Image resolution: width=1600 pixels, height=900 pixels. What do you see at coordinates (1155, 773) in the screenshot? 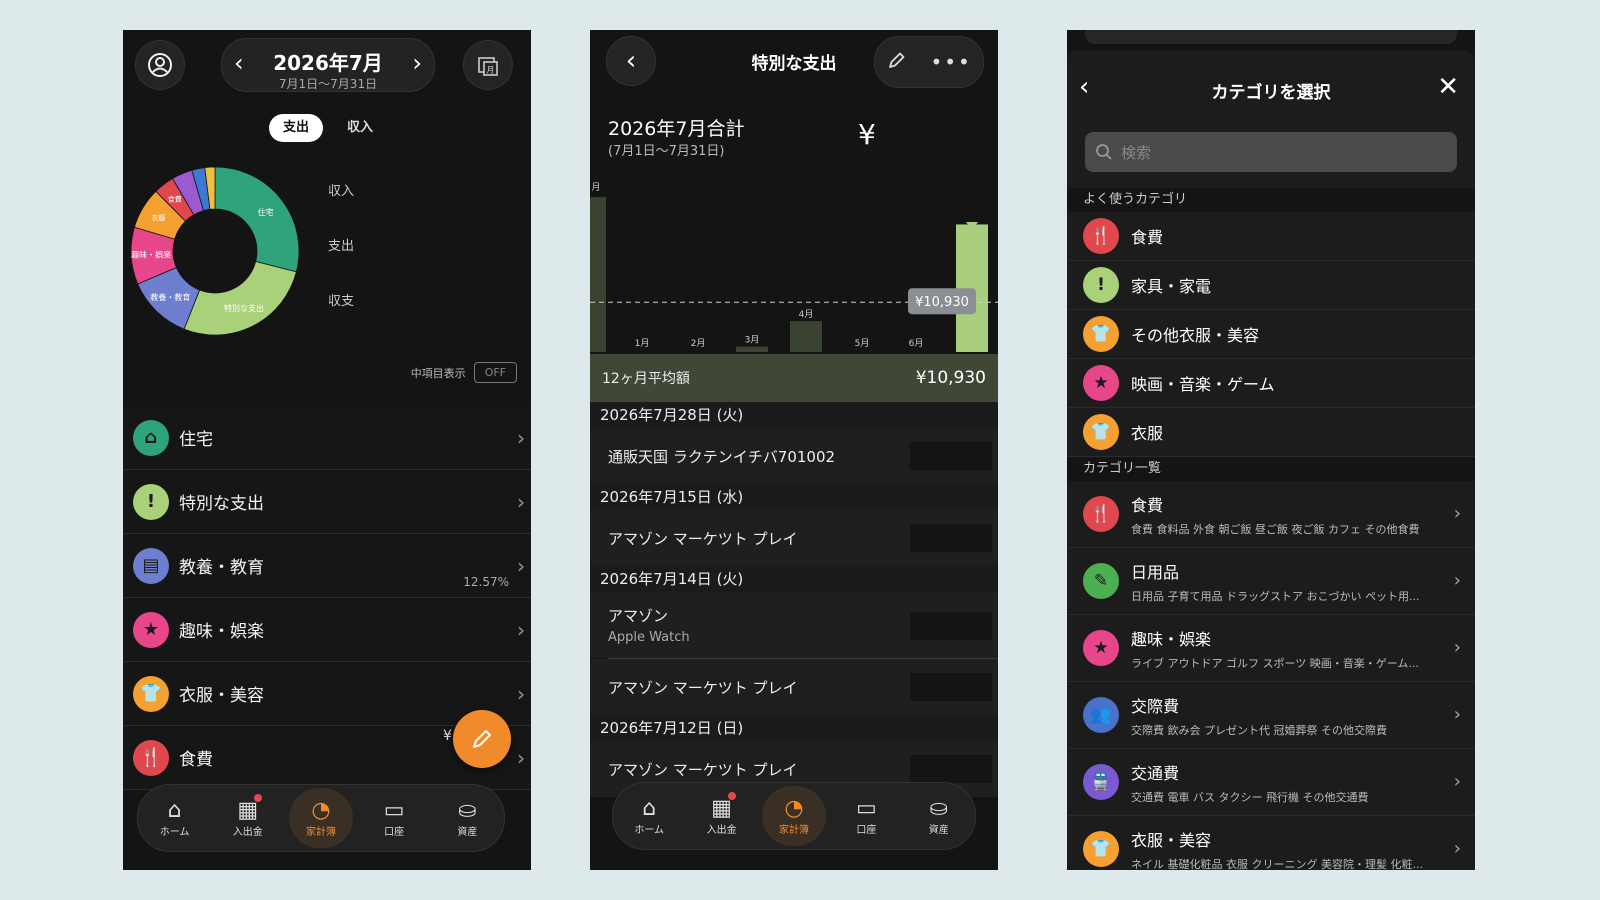
I see `category-label: 交通費` at bounding box center [1155, 773].